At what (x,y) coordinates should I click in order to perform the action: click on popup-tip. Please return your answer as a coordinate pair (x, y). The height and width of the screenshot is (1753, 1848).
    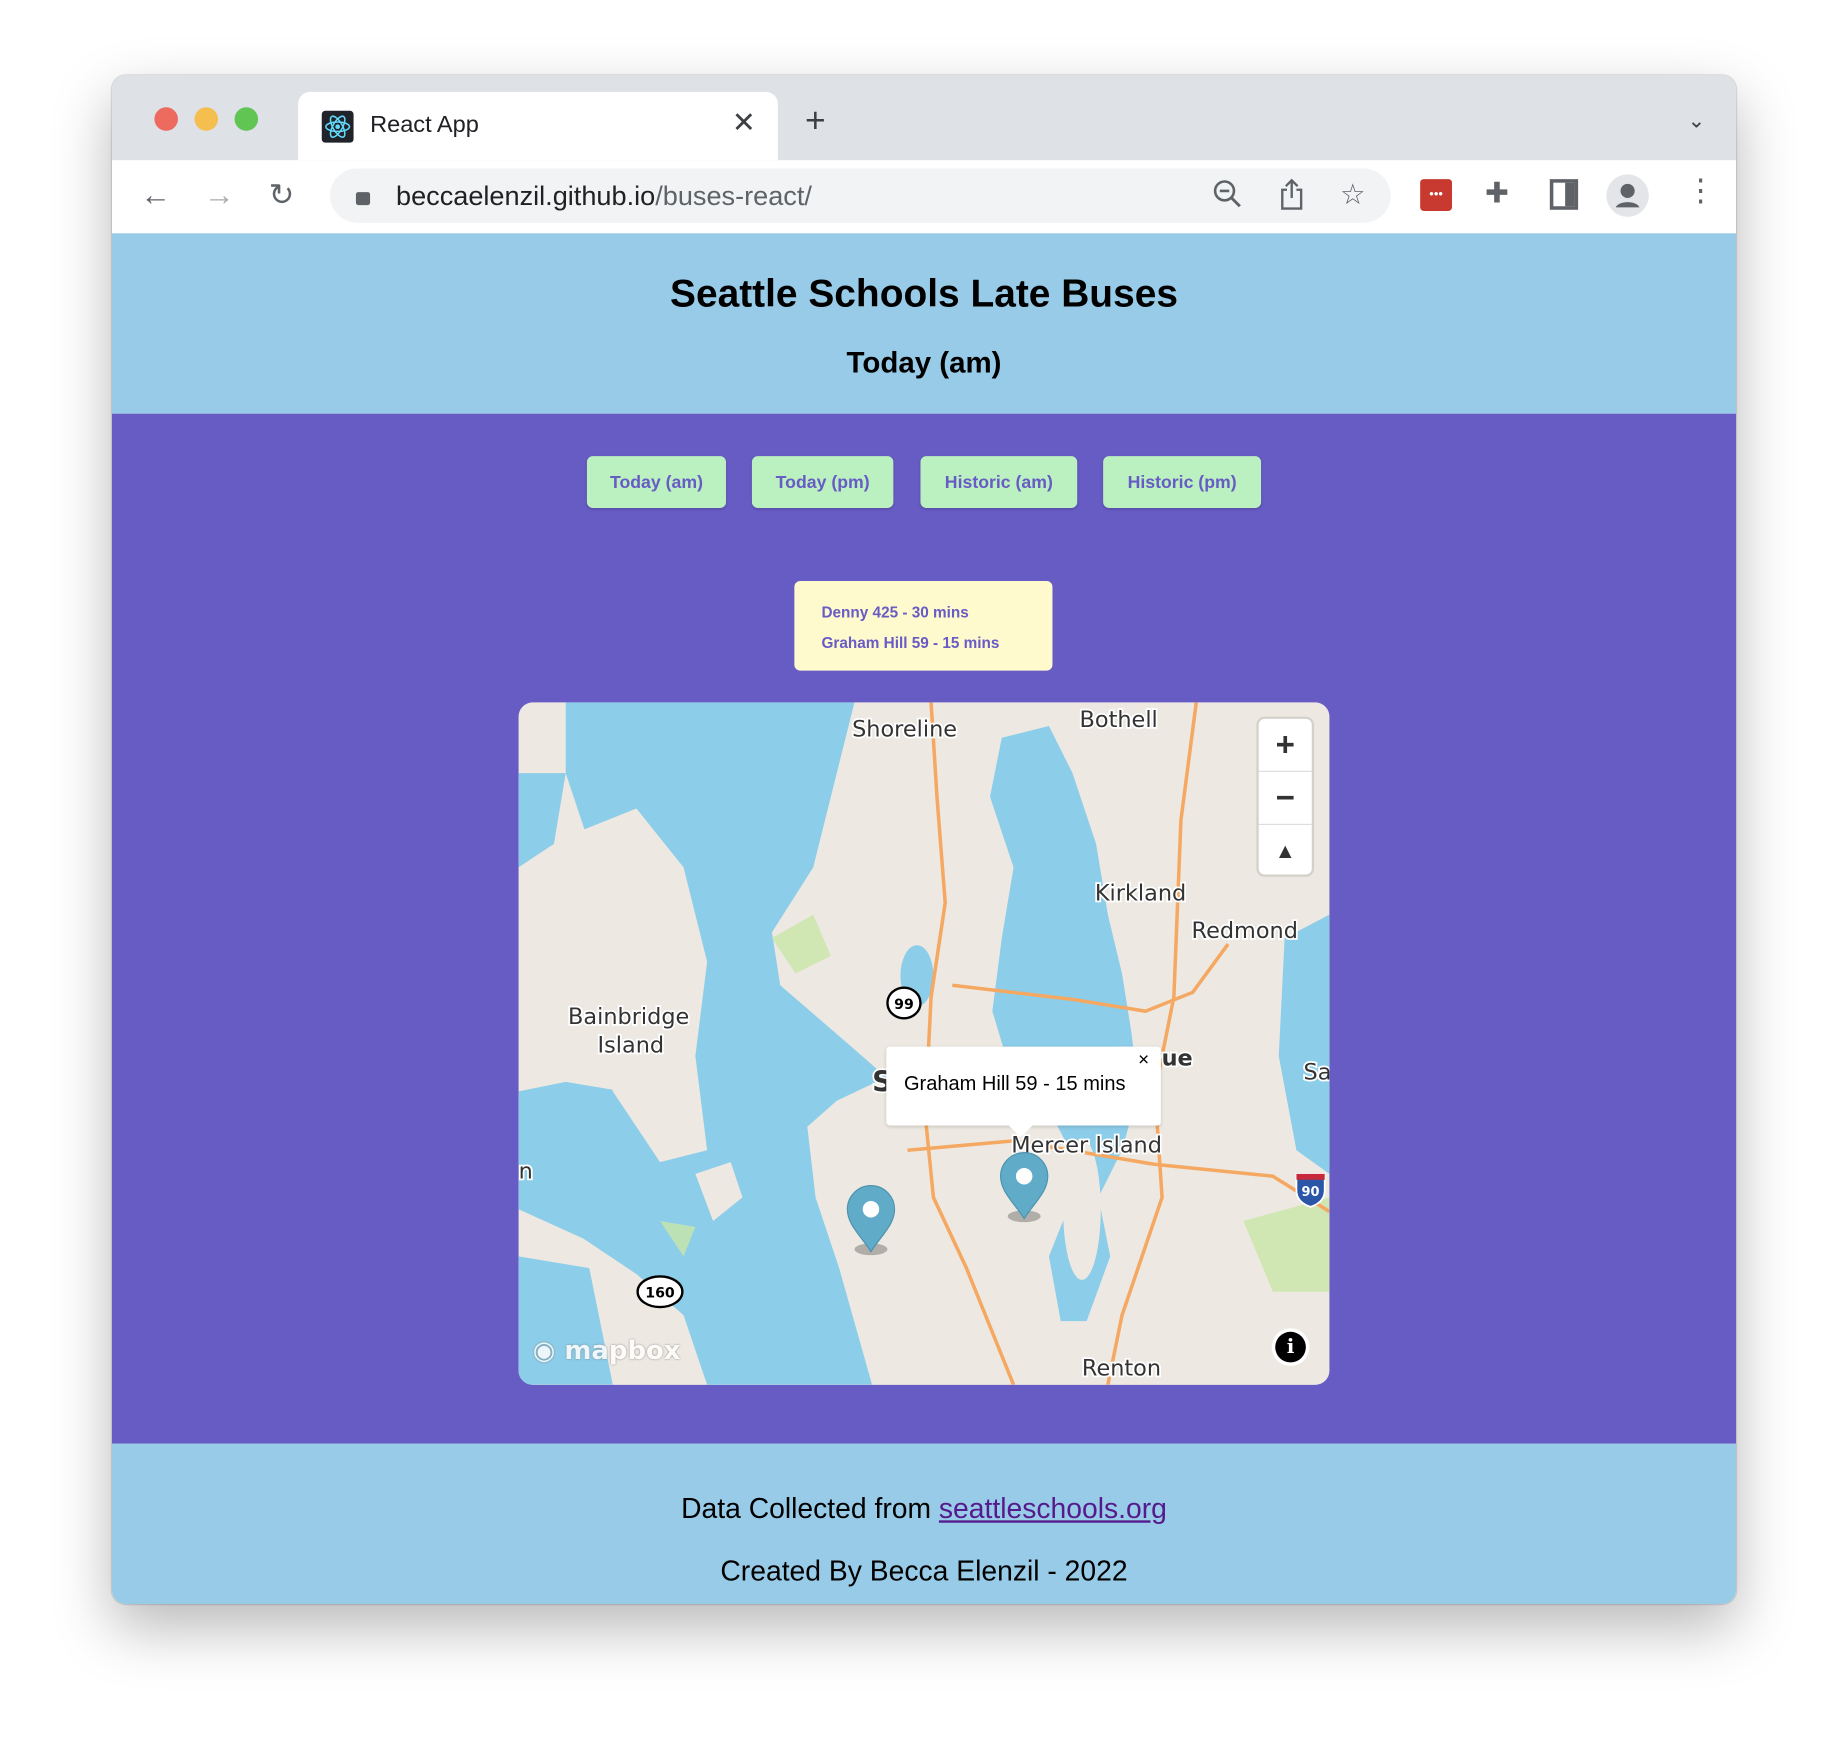
    Looking at the image, I should click on (1020, 1131).